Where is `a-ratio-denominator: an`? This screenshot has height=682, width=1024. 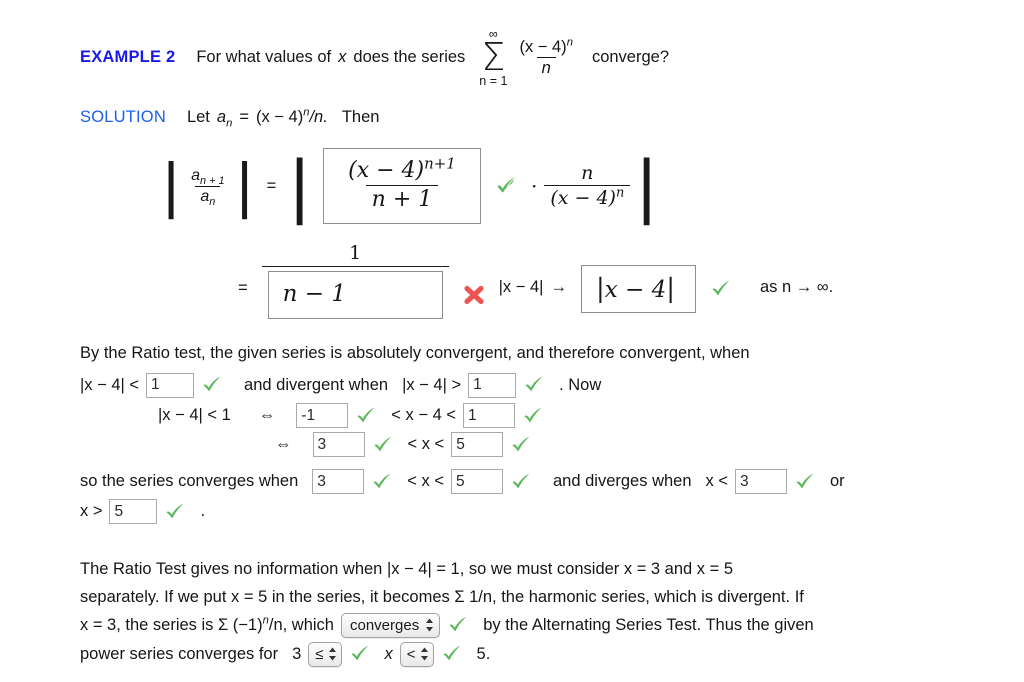
a-ratio-denominator: an is located at coordinates (208, 196).